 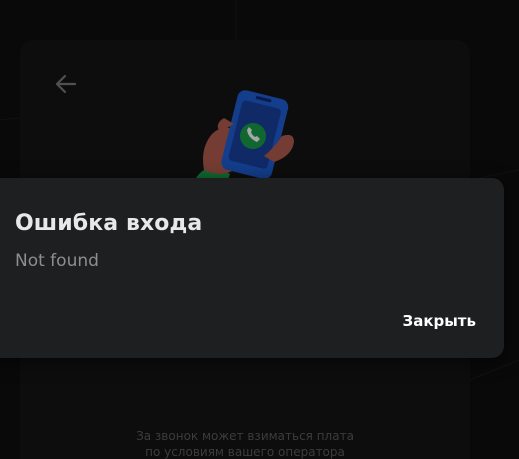 I want to click on dialog-message: Not found, so click(x=57, y=261).